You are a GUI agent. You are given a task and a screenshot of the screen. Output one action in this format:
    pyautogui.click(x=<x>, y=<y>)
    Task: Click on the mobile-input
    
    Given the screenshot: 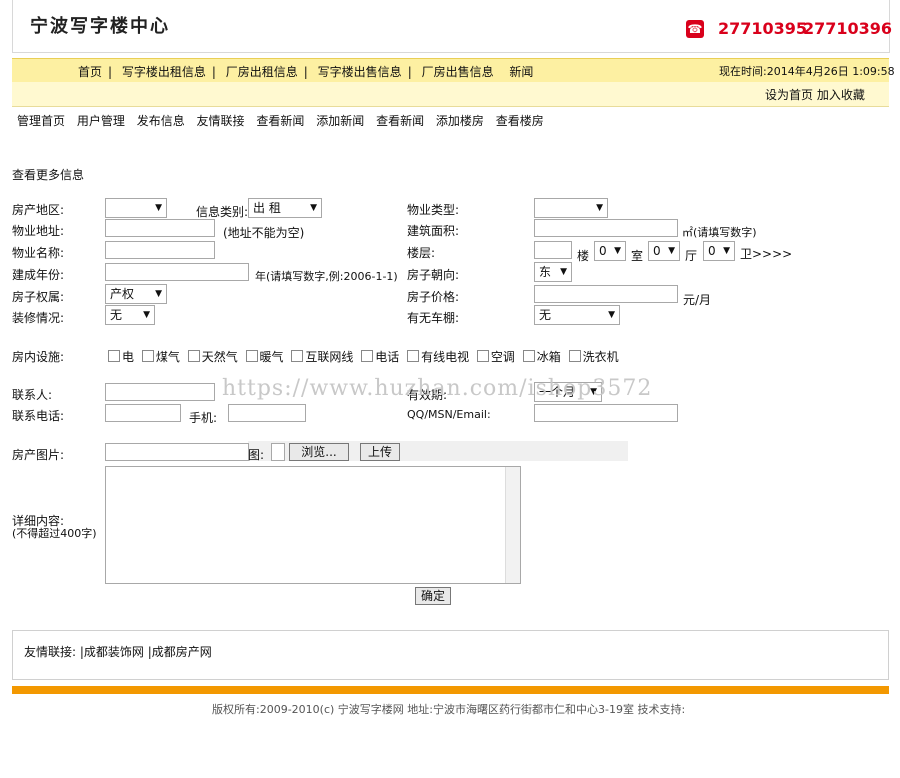 What is the action you would take?
    pyautogui.click(x=267, y=413)
    